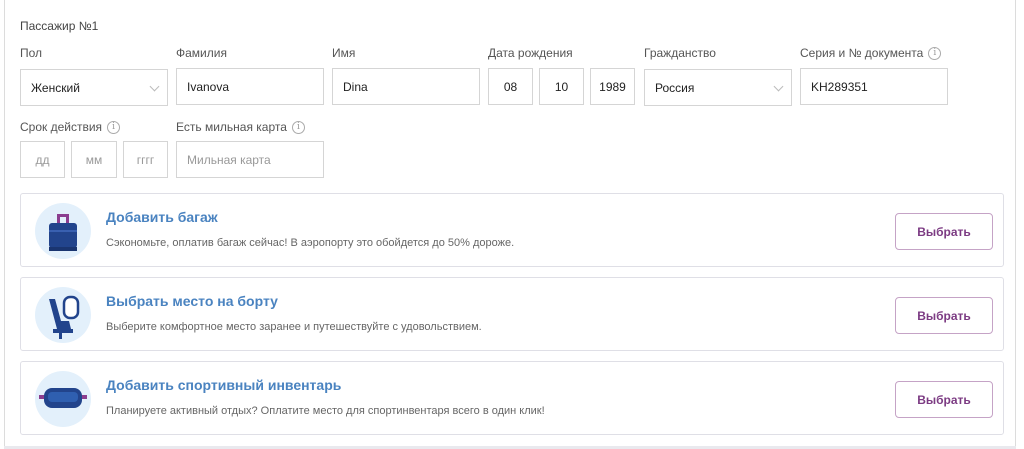 This screenshot has height=449, width=1024. Describe the element at coordinates (201, 53) in the screenshot. I see `surname-label: Фамилия` at that location.